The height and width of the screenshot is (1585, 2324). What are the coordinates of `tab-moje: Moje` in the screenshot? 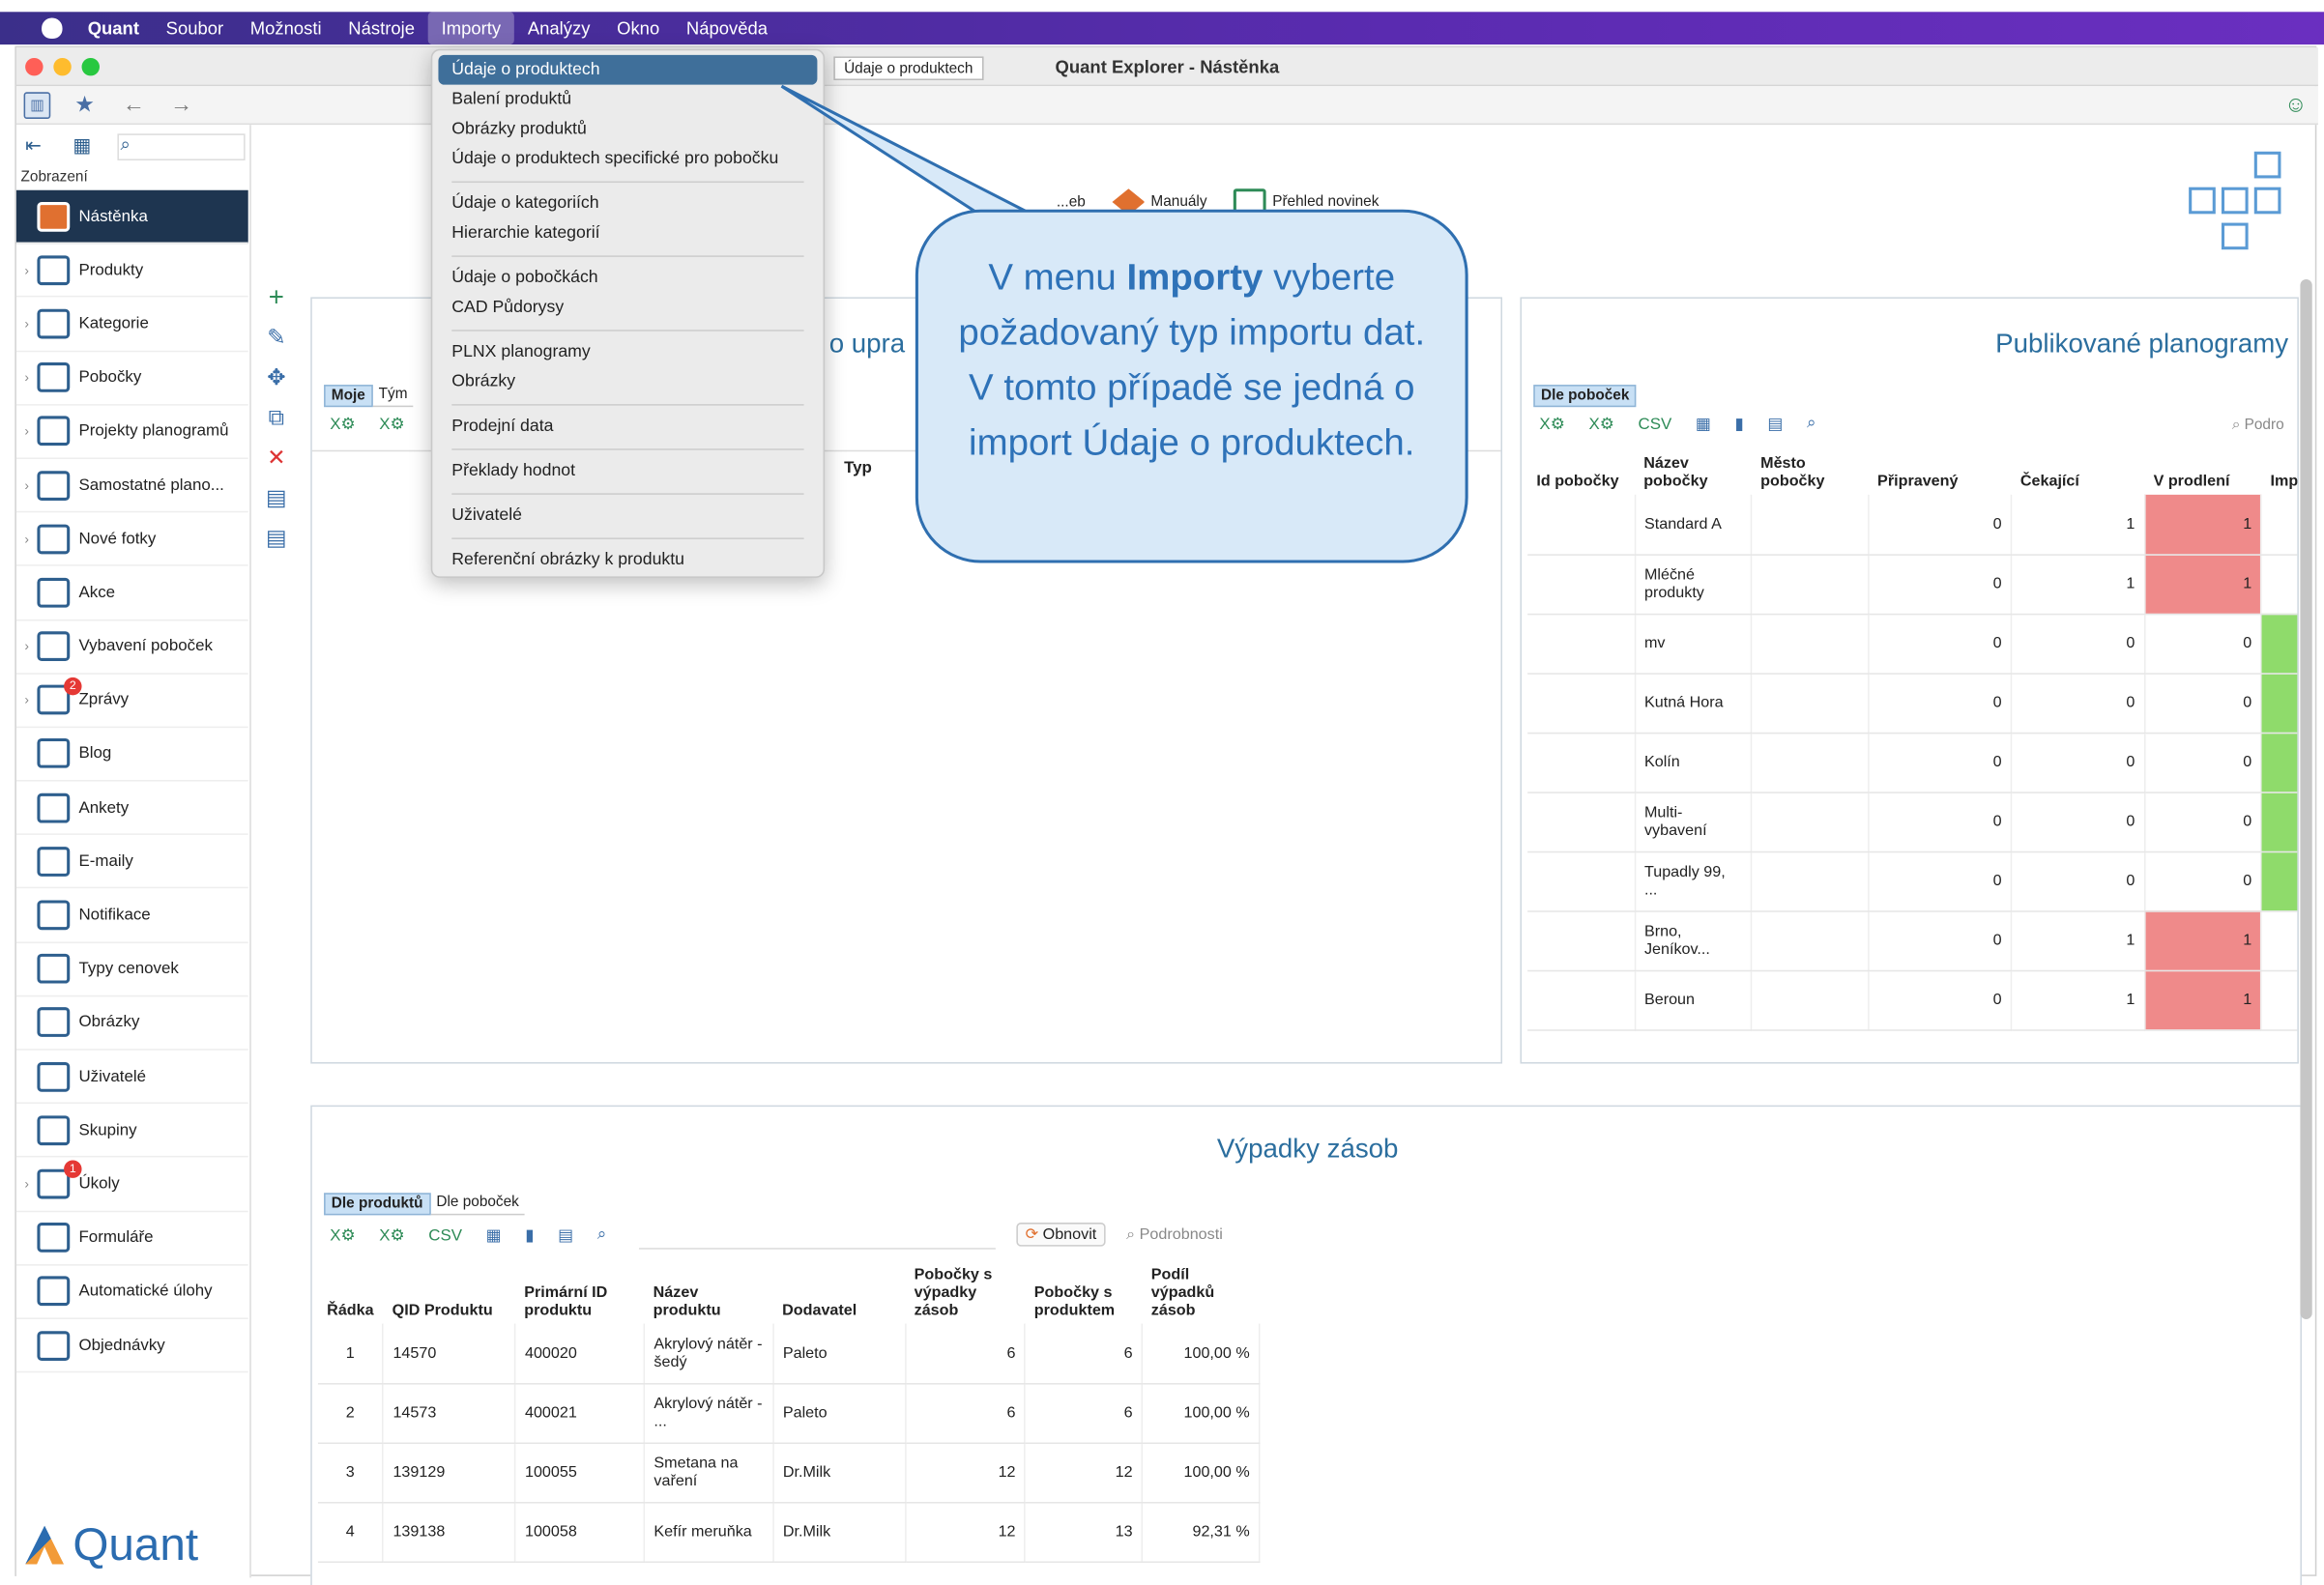 It's located at (348, 396).